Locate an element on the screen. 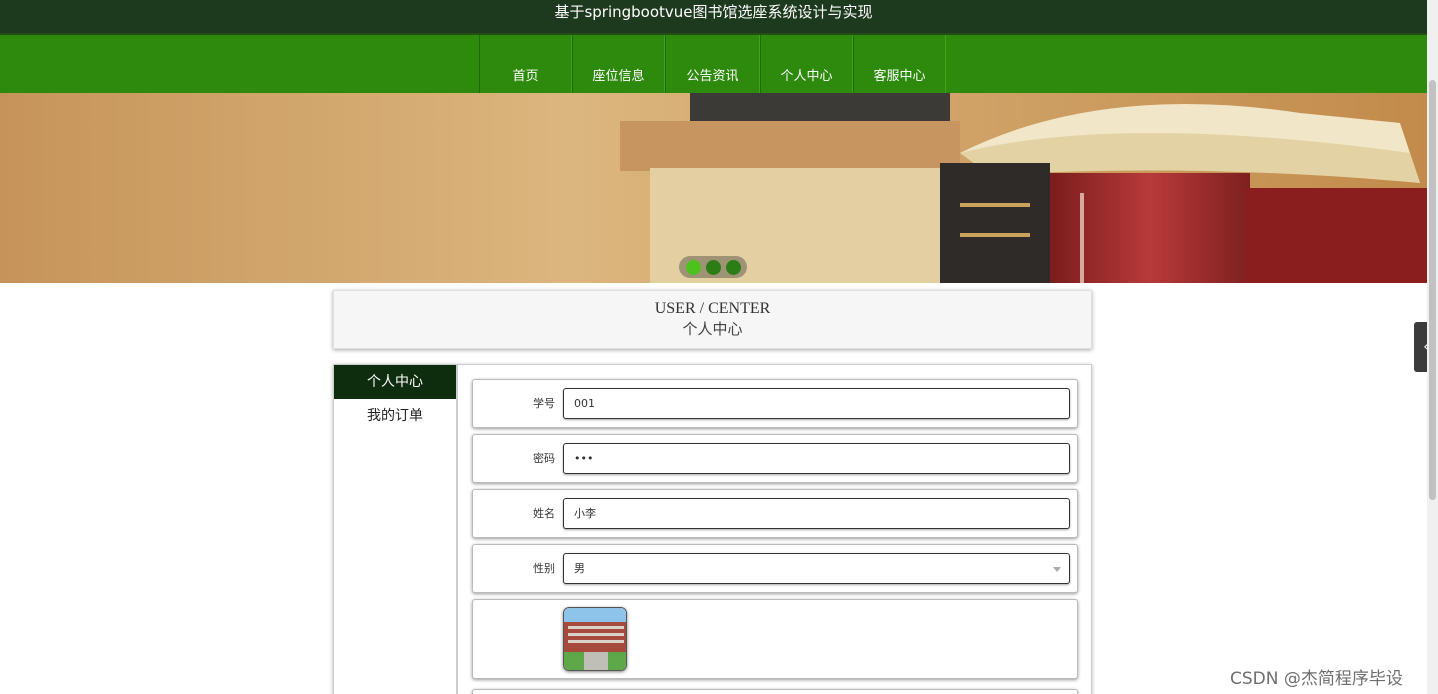 This screenshot has height=694, width=1438. nav-home: 首页 is located at coordinates (525, 65).